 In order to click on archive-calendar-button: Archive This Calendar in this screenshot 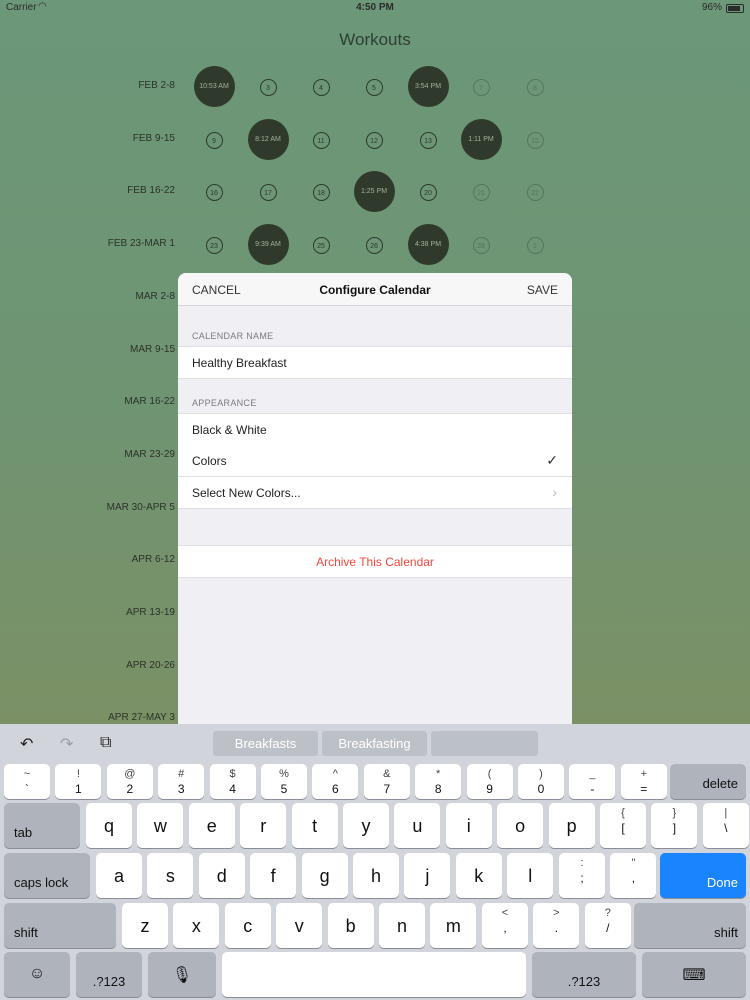, I will do `click(375, 561)`.